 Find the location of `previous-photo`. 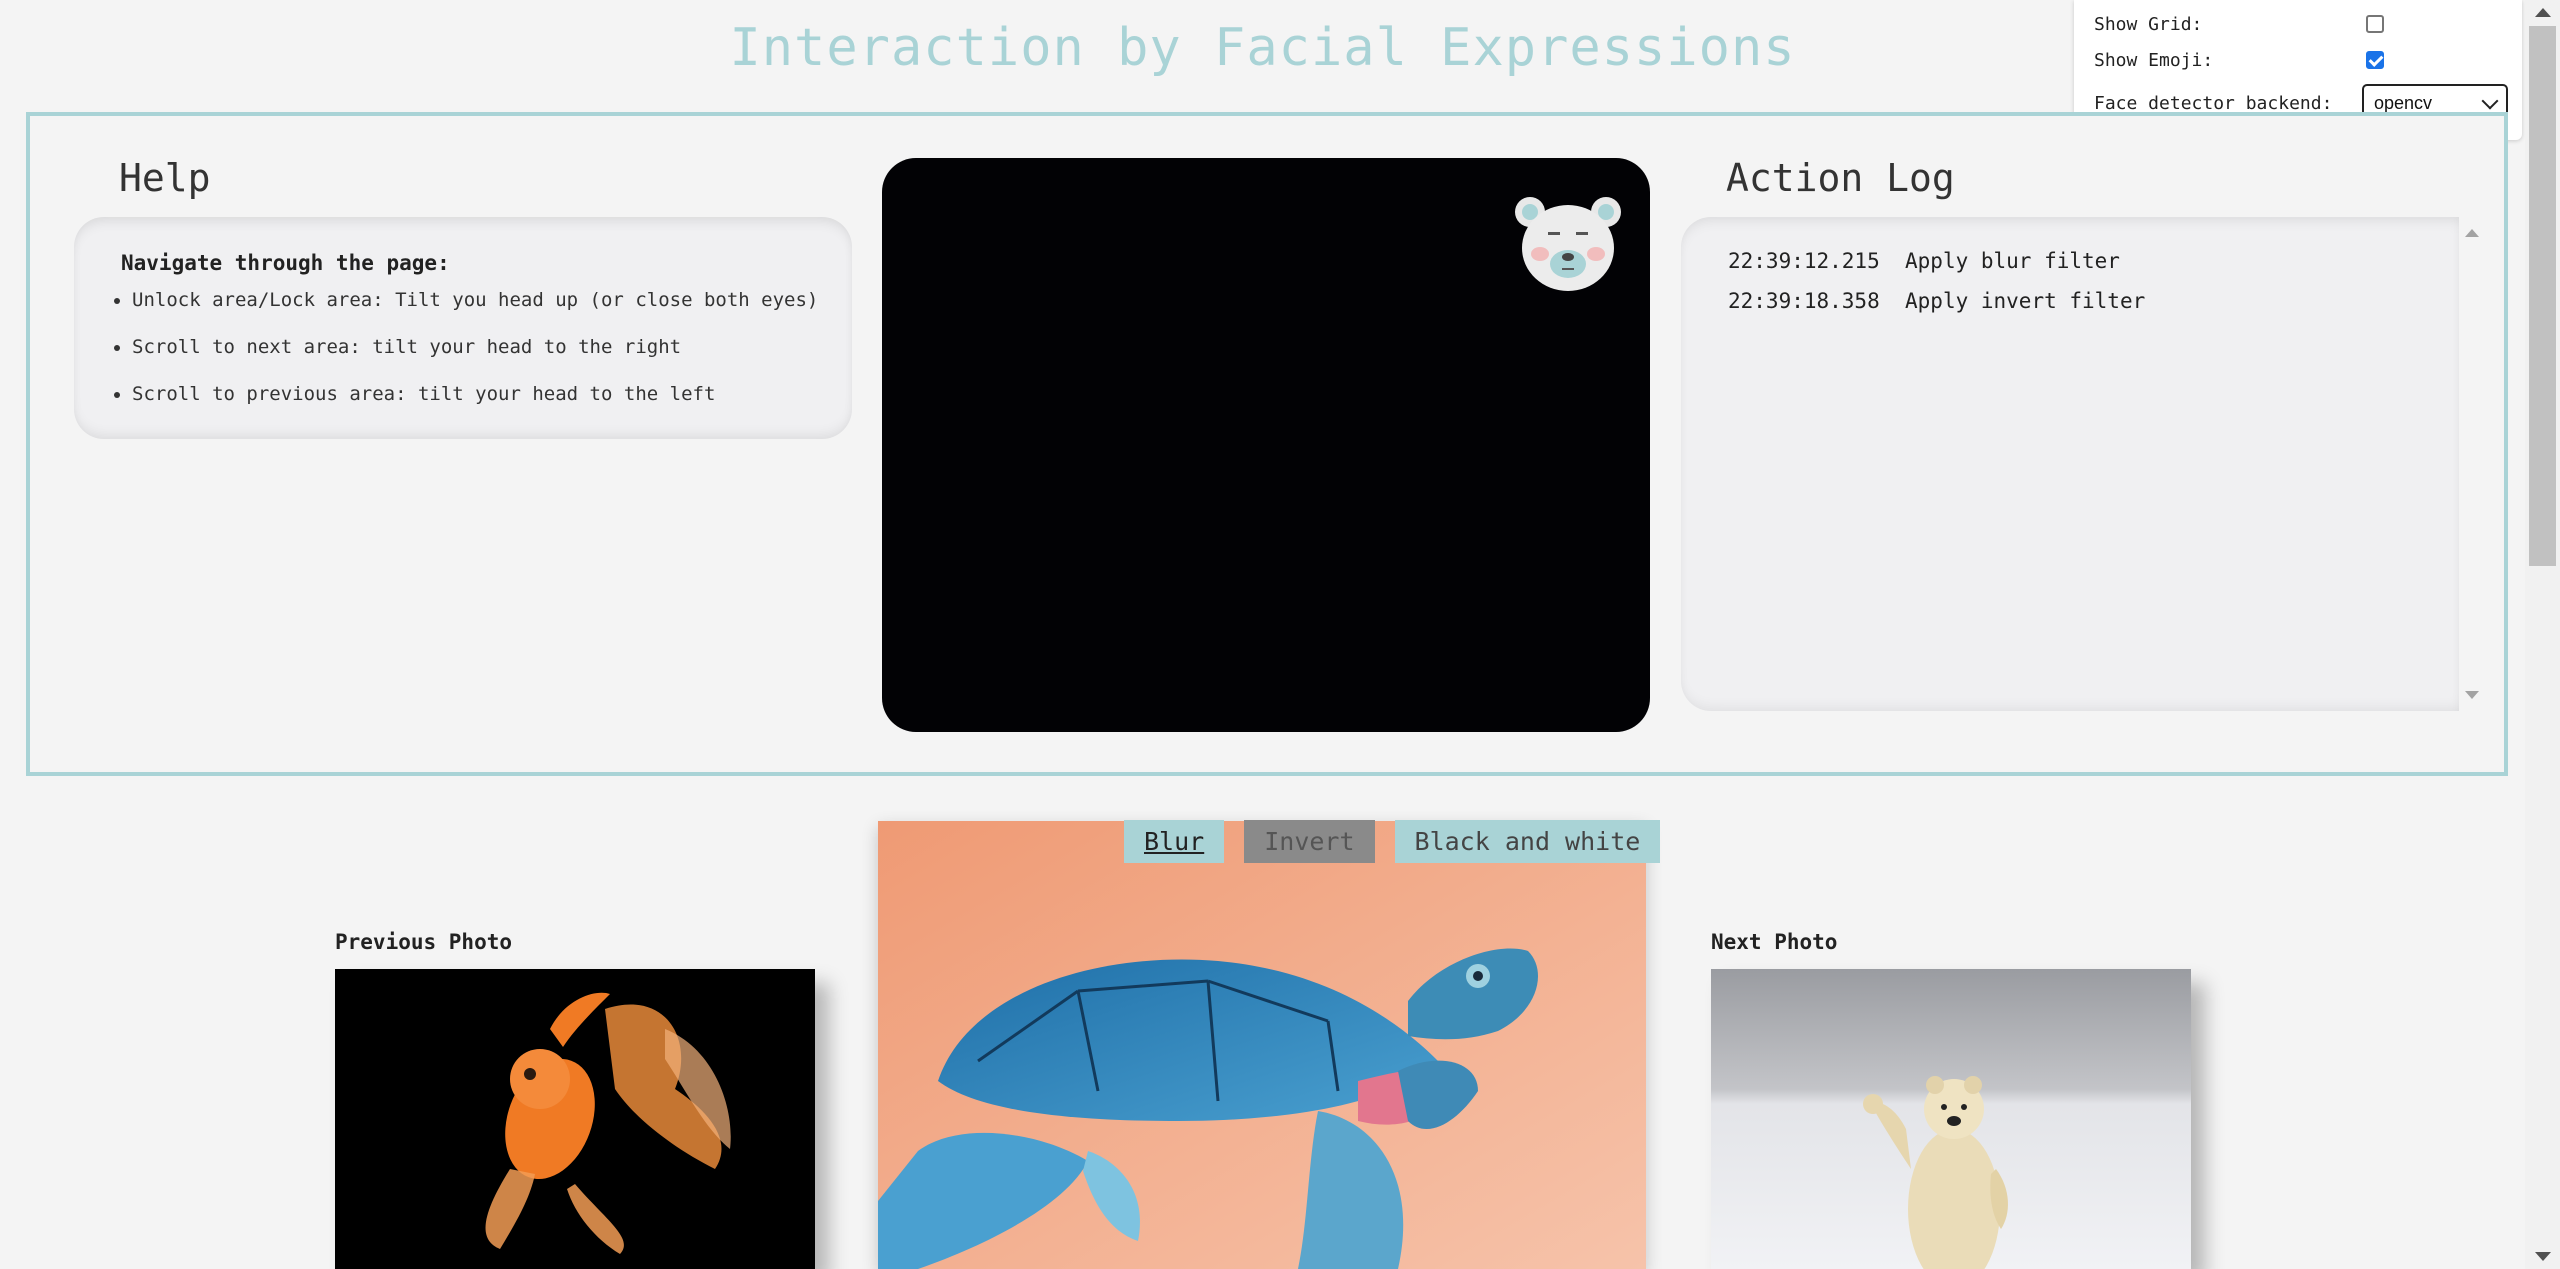

previous-photo is located at coordinates (575, 1119).